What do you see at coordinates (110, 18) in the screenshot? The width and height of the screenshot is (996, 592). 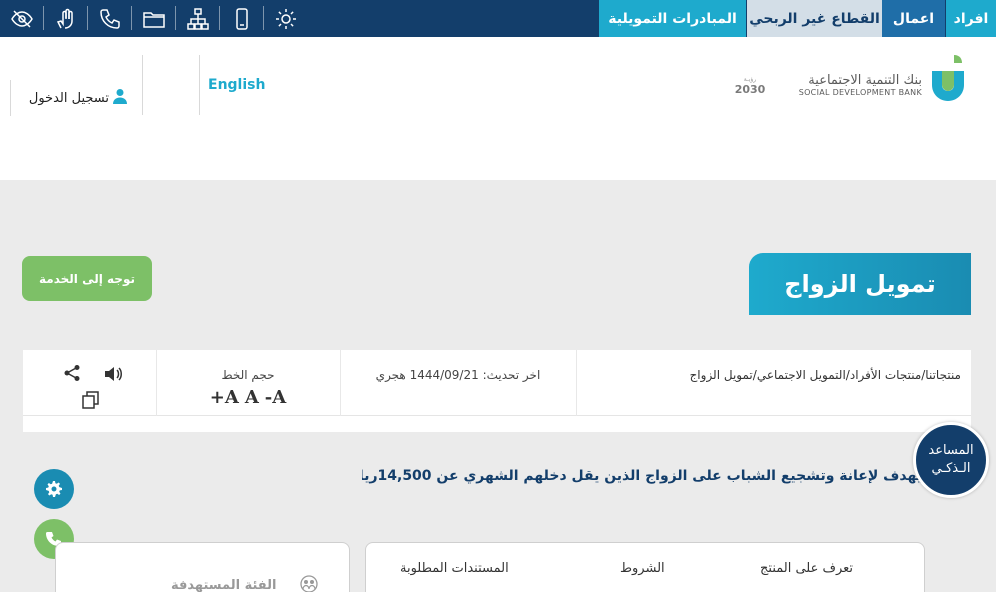 I see `phone-icon` at bounding box center [110, 18].